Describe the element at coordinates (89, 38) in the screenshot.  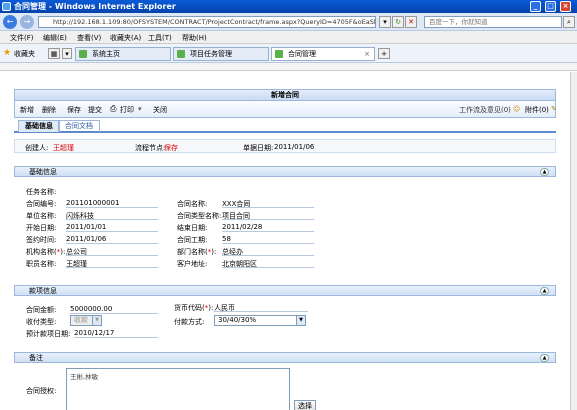
I see `menu-view: 查看(V)` at that location.